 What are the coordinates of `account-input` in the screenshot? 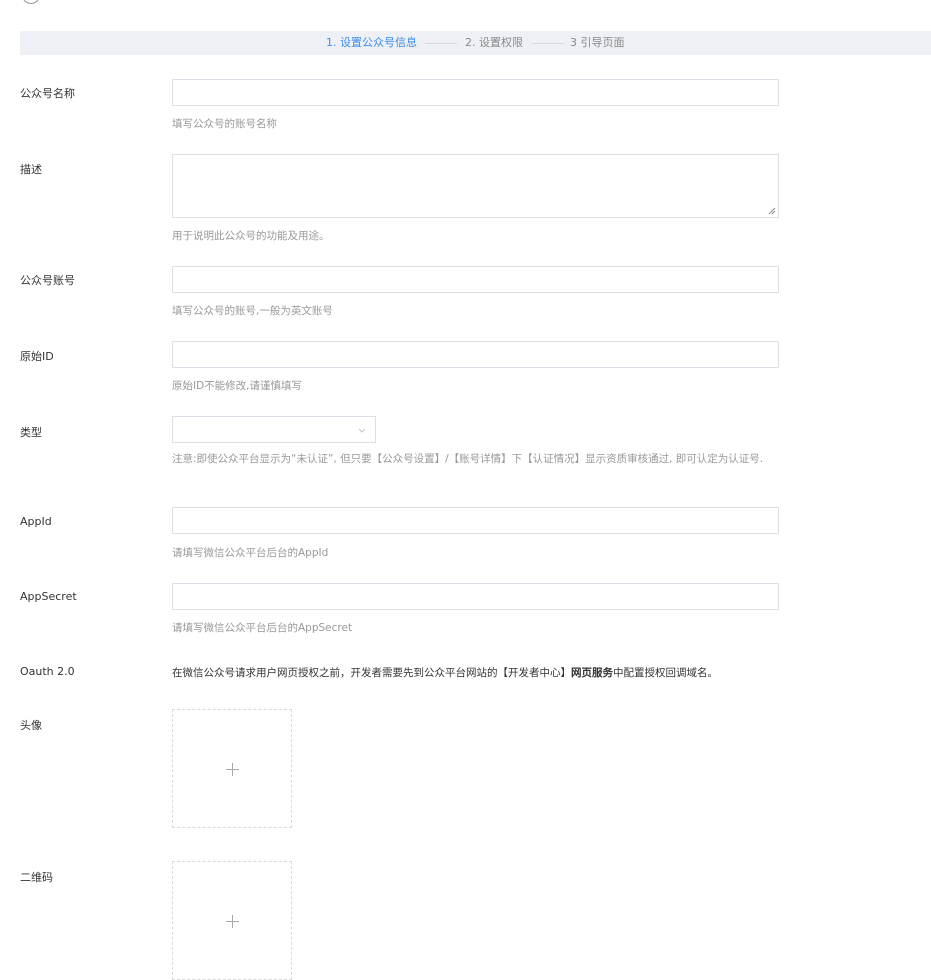 It's located at (475, 279).